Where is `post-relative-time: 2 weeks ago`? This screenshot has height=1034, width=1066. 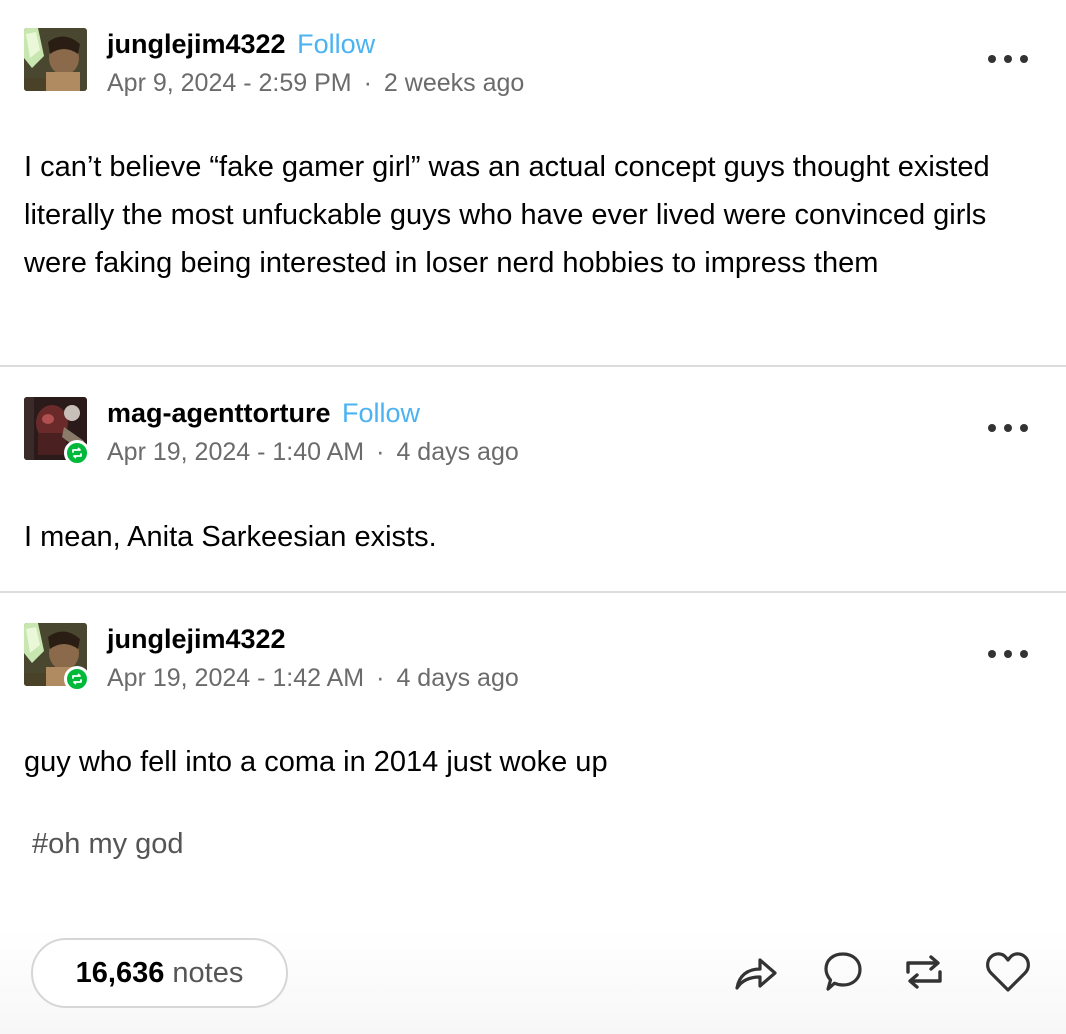
post-relative-time: 2 weeks ago is located at coordinates (454, 83).